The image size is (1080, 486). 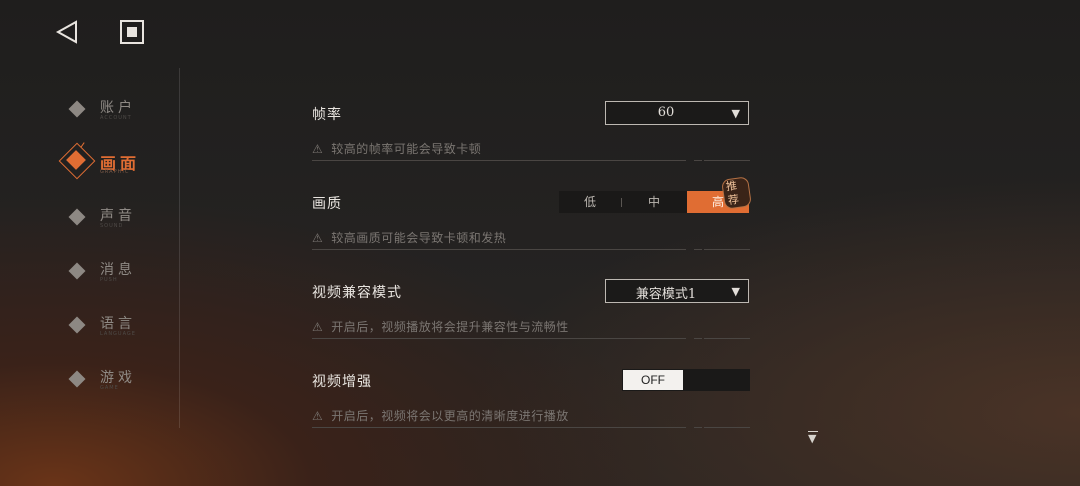 What do you see at coordinates (118, 334) in the screenshot?
I see `sidebar-item-sublabel: LANGUAGE` at bounding box center [118, 334].